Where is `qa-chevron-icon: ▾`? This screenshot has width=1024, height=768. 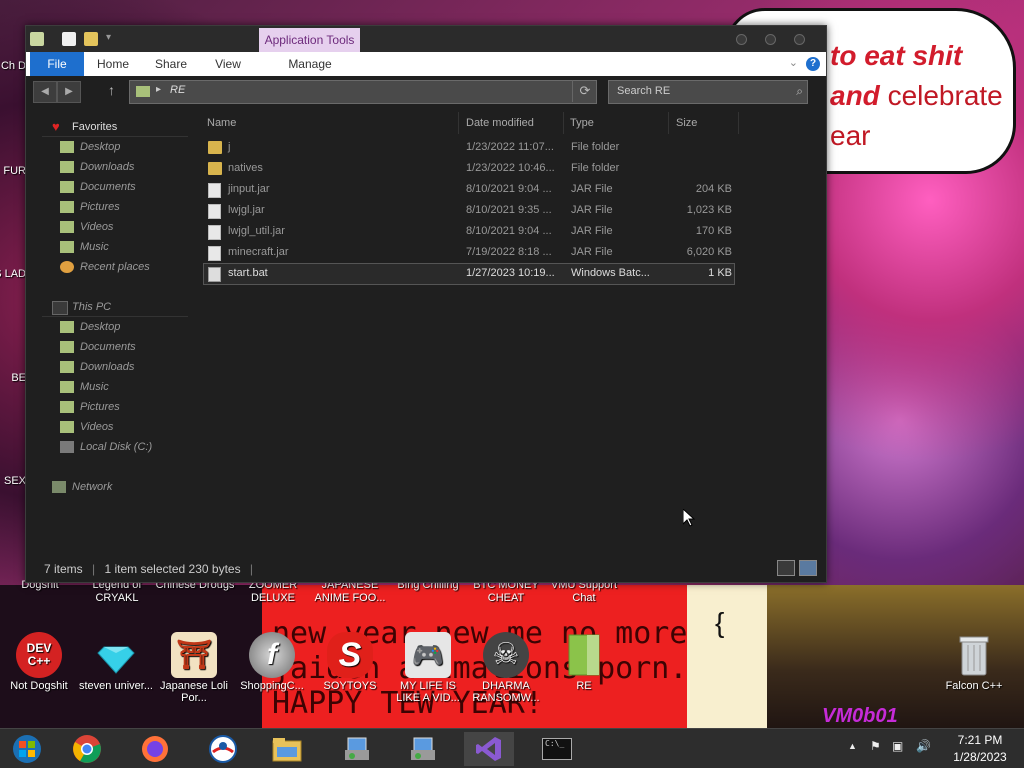 qa-chevron-icon: ▾ is located at coordinates (108, 37).